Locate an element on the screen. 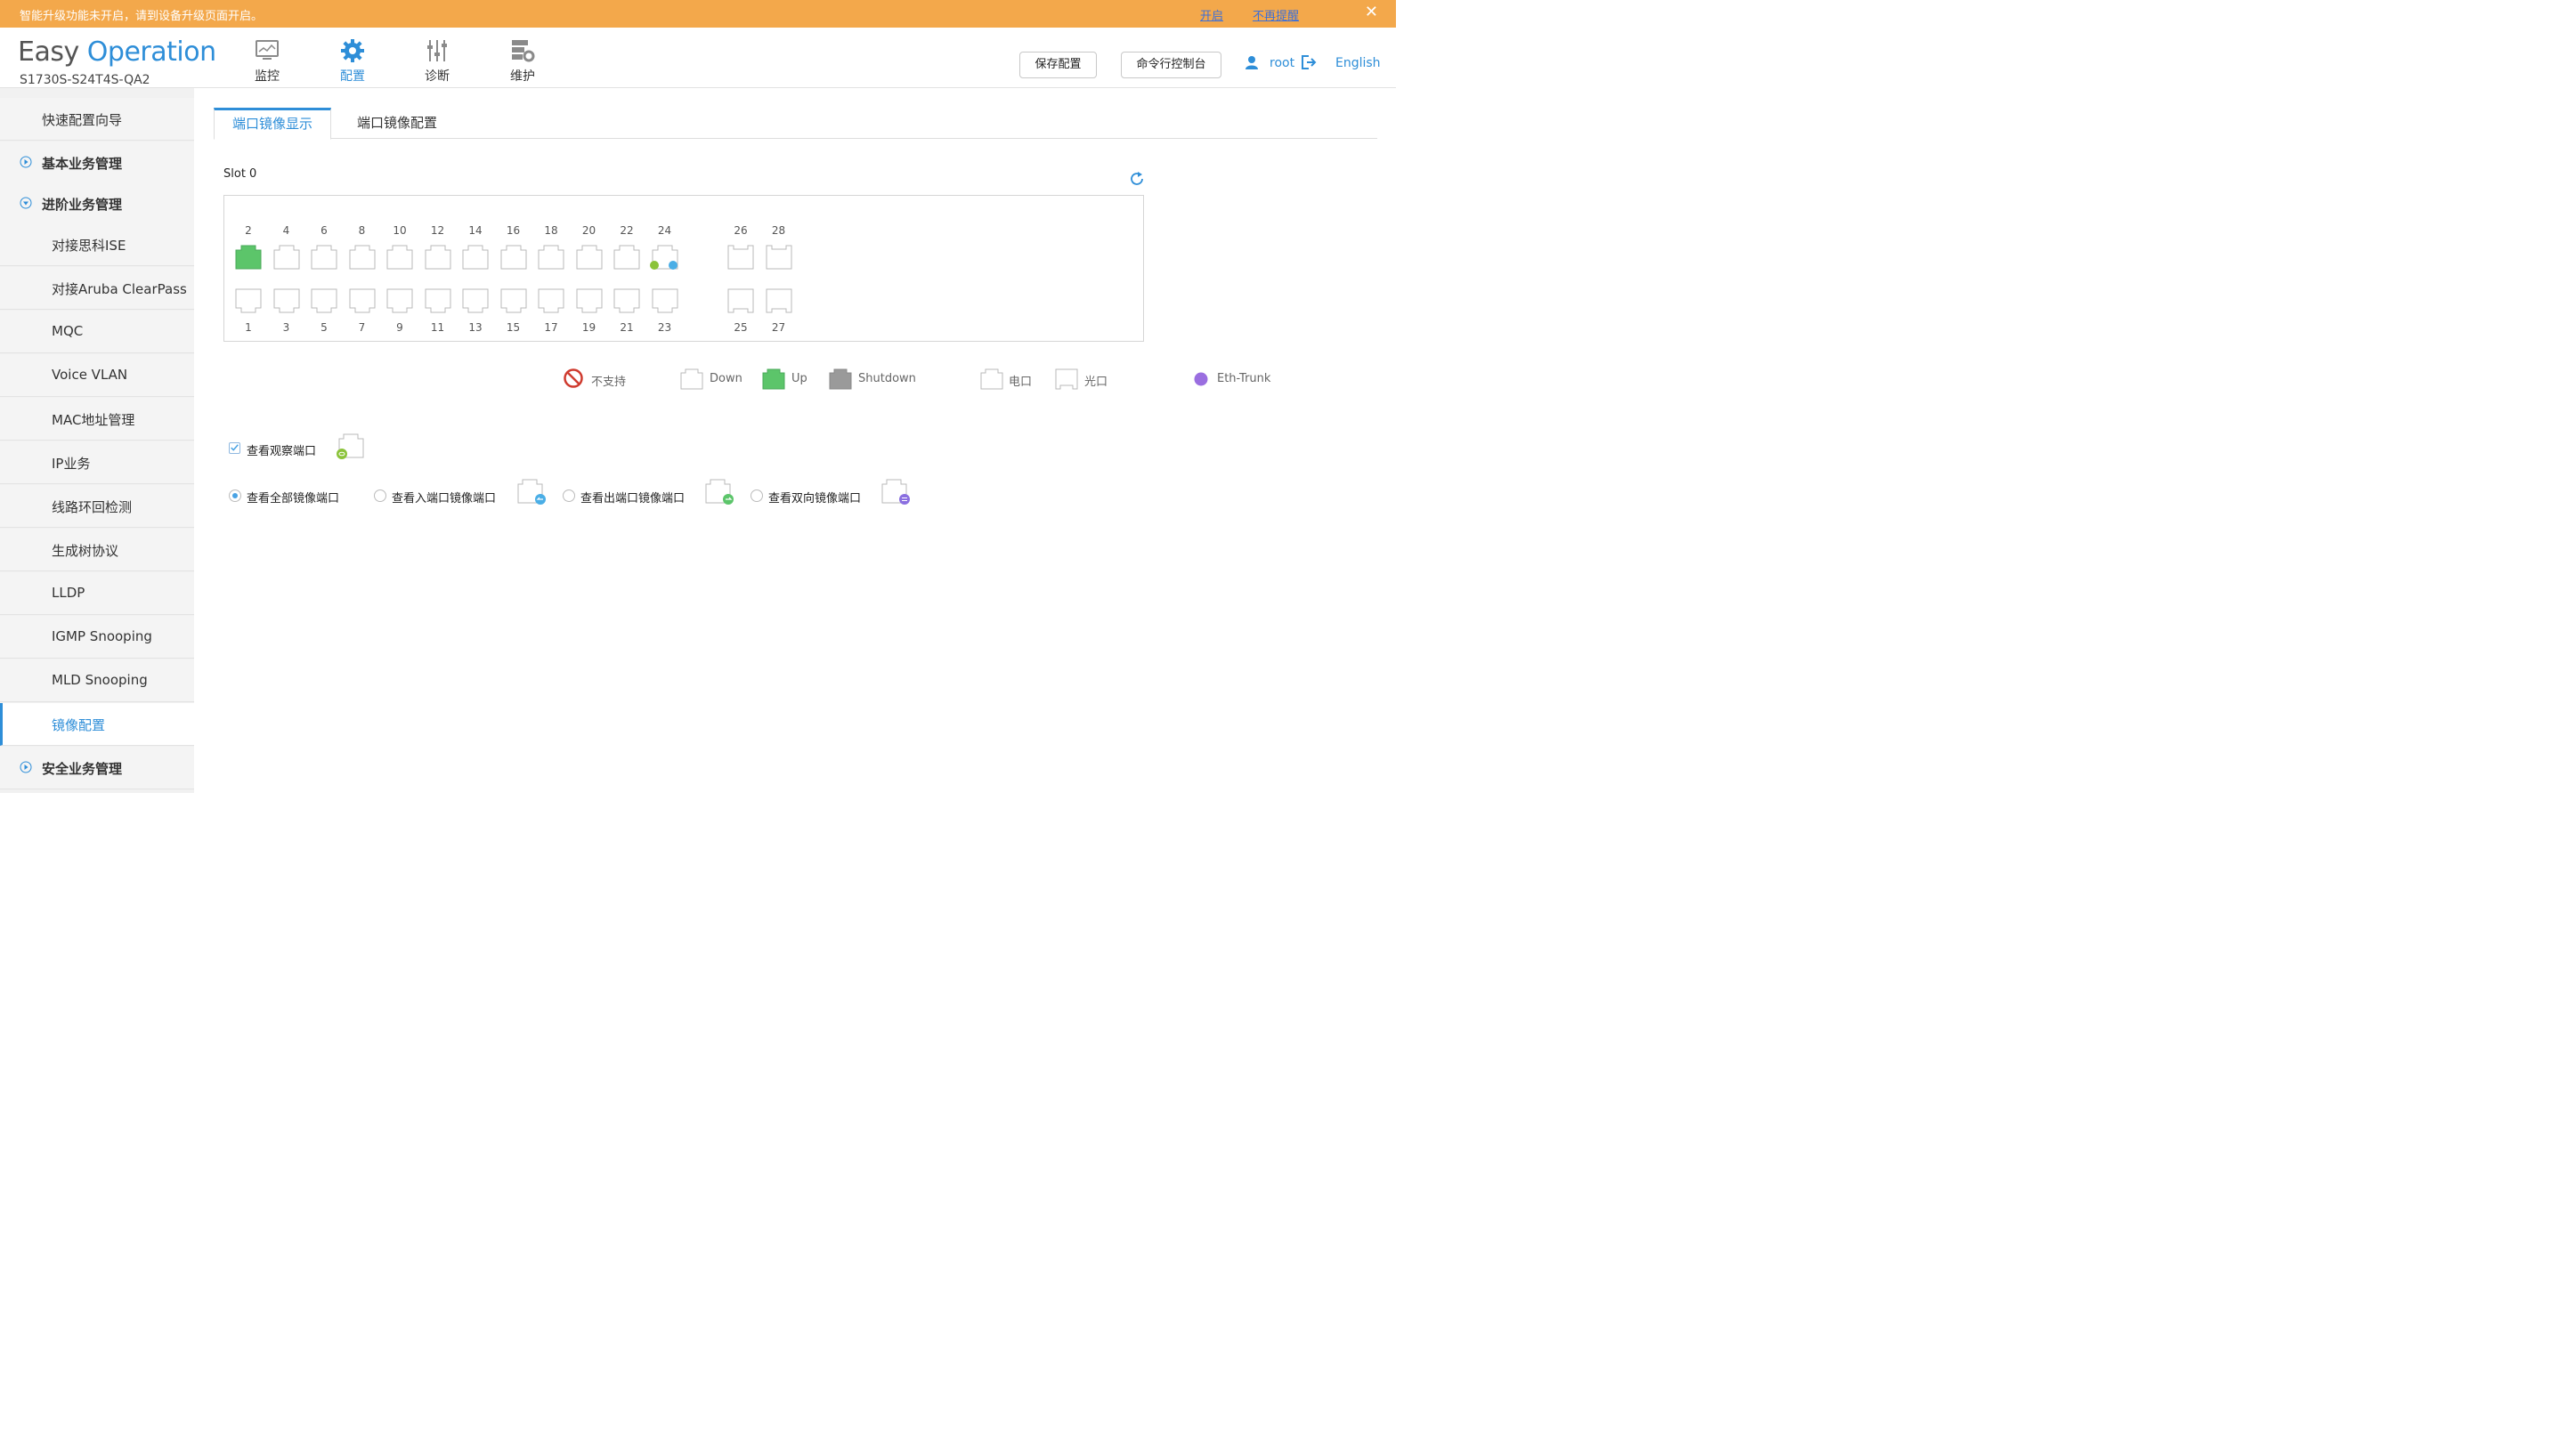  logout-icon is located at coordinates (1309, 62).